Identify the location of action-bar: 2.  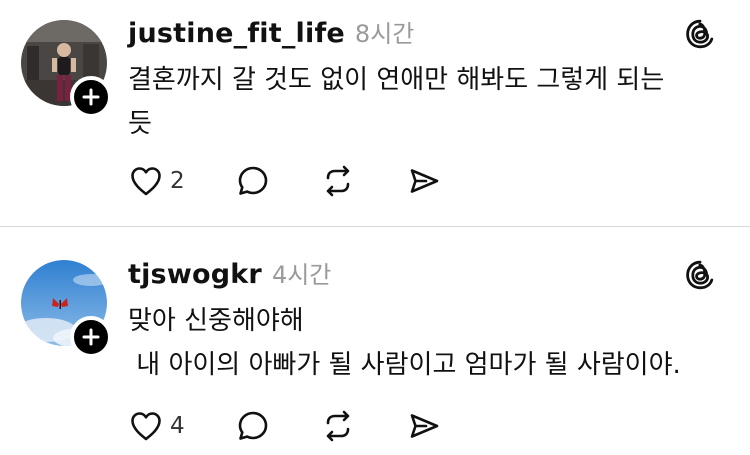
(287, 181).